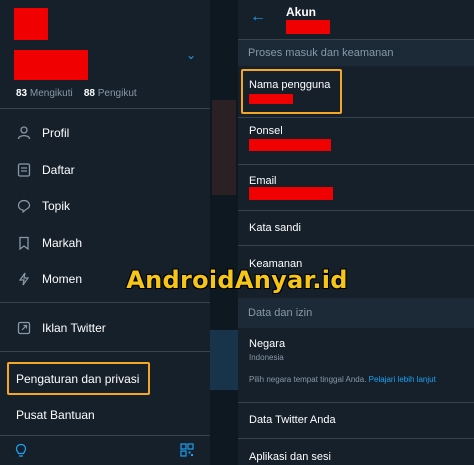 The height and width of the screenshot is (465, 474). Describe the element at coordinates (105, 450) in the screenshot. I see `drawer-bottom-bar` at that location.